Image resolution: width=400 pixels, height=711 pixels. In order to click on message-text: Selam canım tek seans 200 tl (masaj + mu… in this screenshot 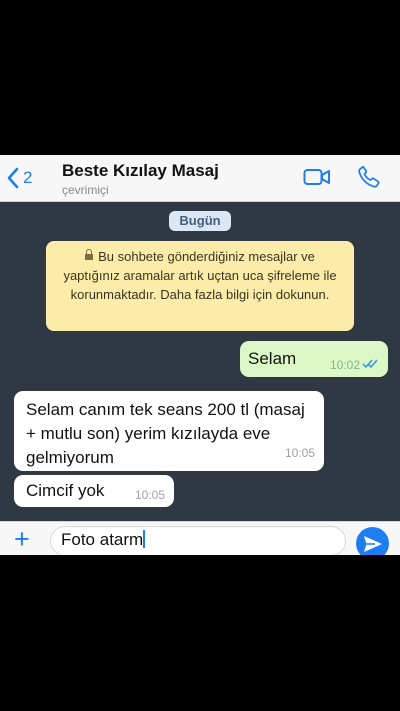, I will do `click(165, 433)`.